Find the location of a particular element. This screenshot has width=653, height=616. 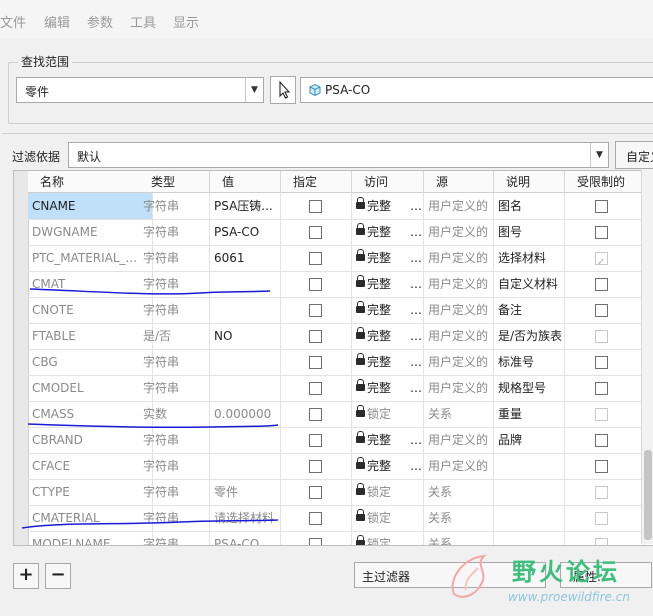

customize-button: 自定义 is located at coordinates (634, 155).